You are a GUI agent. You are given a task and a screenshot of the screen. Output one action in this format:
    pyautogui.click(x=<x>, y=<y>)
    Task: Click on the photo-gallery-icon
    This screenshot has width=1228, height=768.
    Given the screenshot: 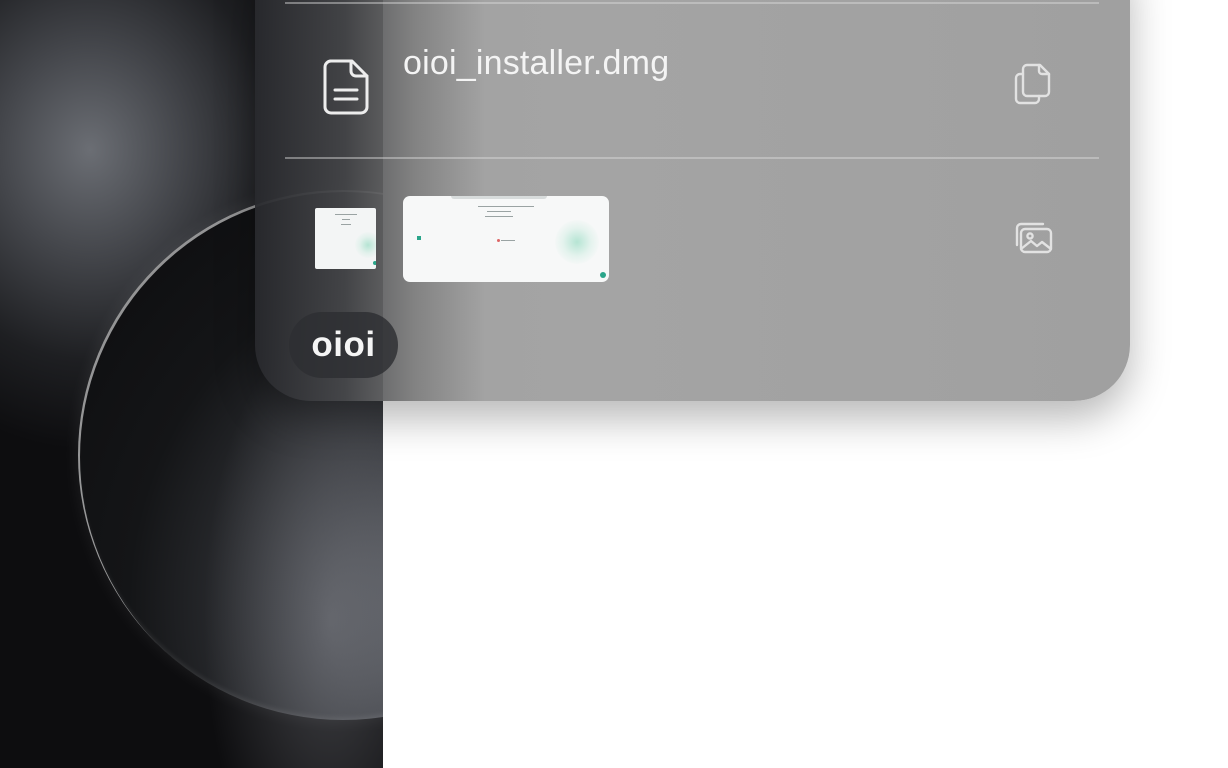 What is the action you would take?
    pyautogui.click(x=1033, y=238)
    